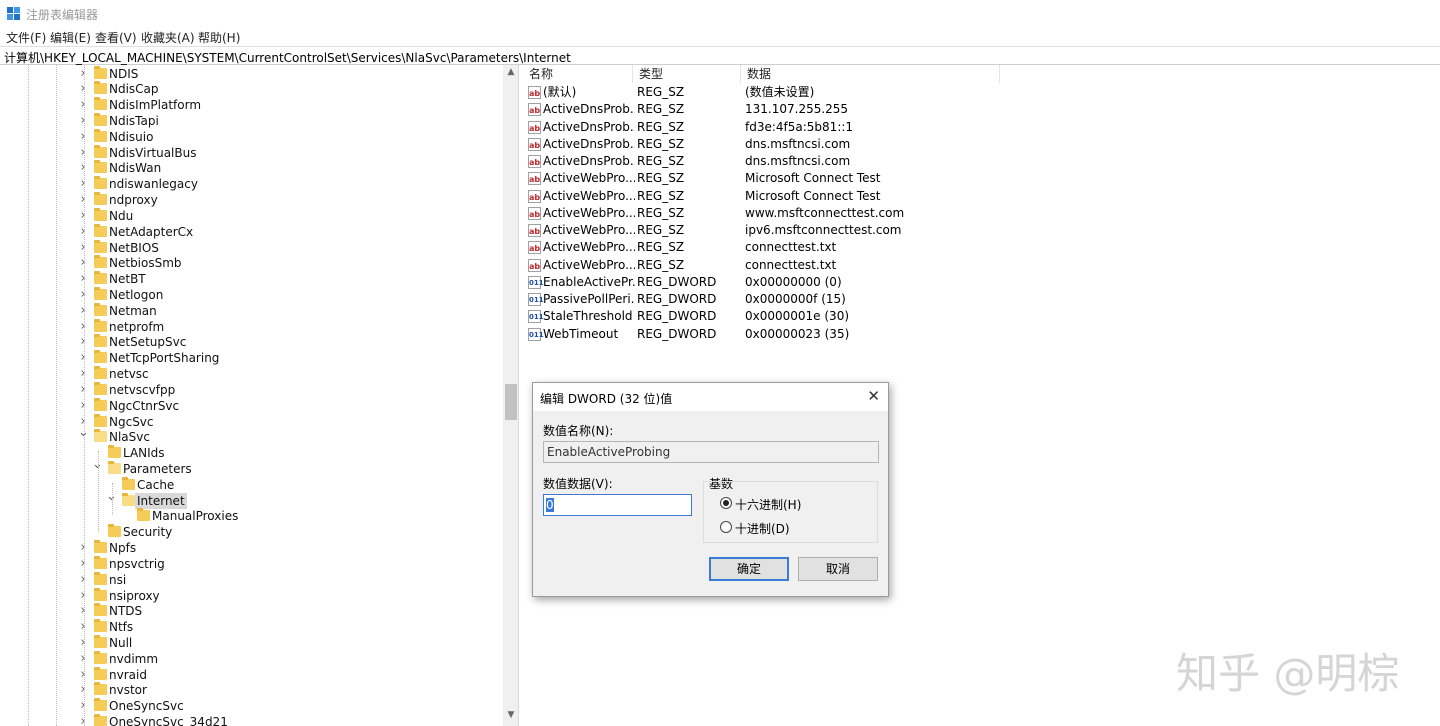 This screenshot has width=1440, height=726. Describe the element at coordinates (749, 569) in the screenshot. I see `ok-button: 确定` at that location.